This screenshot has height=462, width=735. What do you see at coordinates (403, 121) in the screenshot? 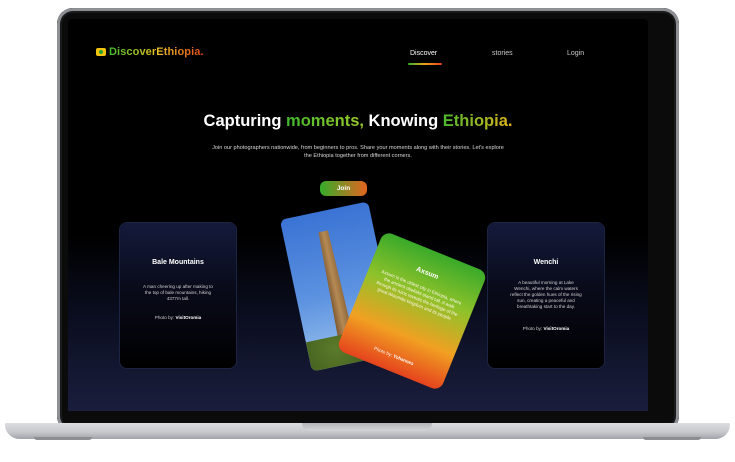
I see `hero-title-part3: Knowing` at bounding box center [403, 121].